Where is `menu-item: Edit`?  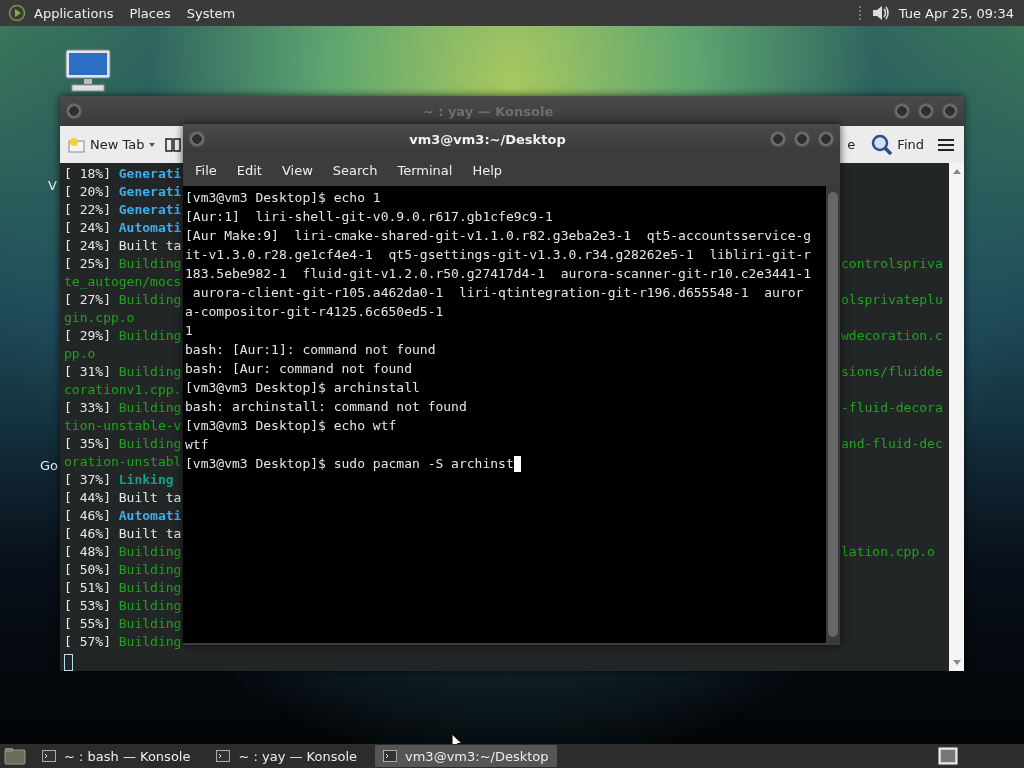 menu-item: Edit is located at coordinates (249, 170).